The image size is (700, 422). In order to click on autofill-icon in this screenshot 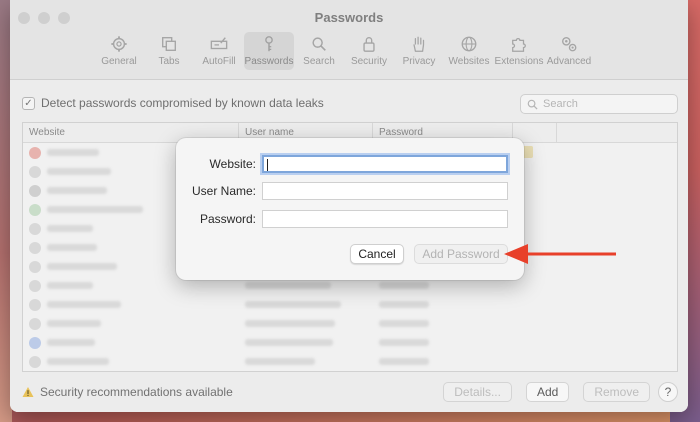, I will do `click(219, 44)`.